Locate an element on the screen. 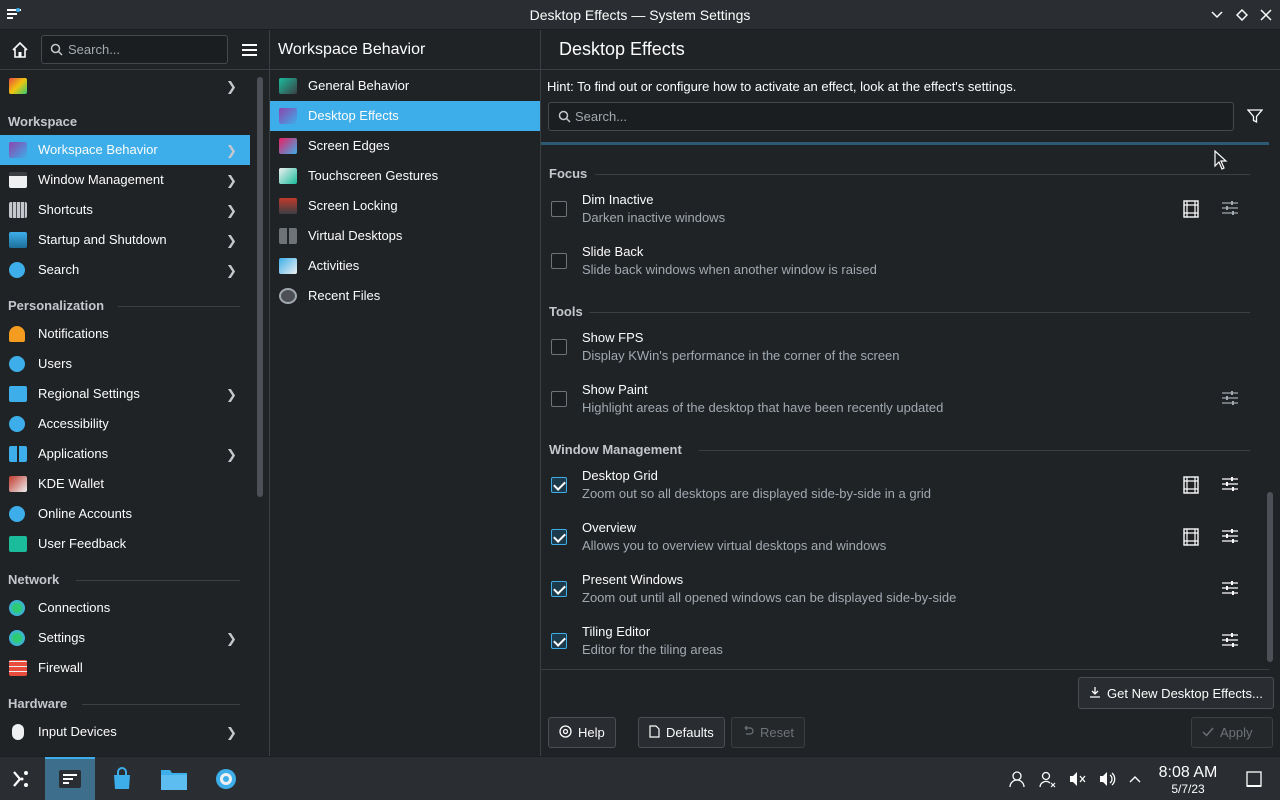 This screenshot has width=1280, height=800. feedback-icon is located at coordinates (18, 544).